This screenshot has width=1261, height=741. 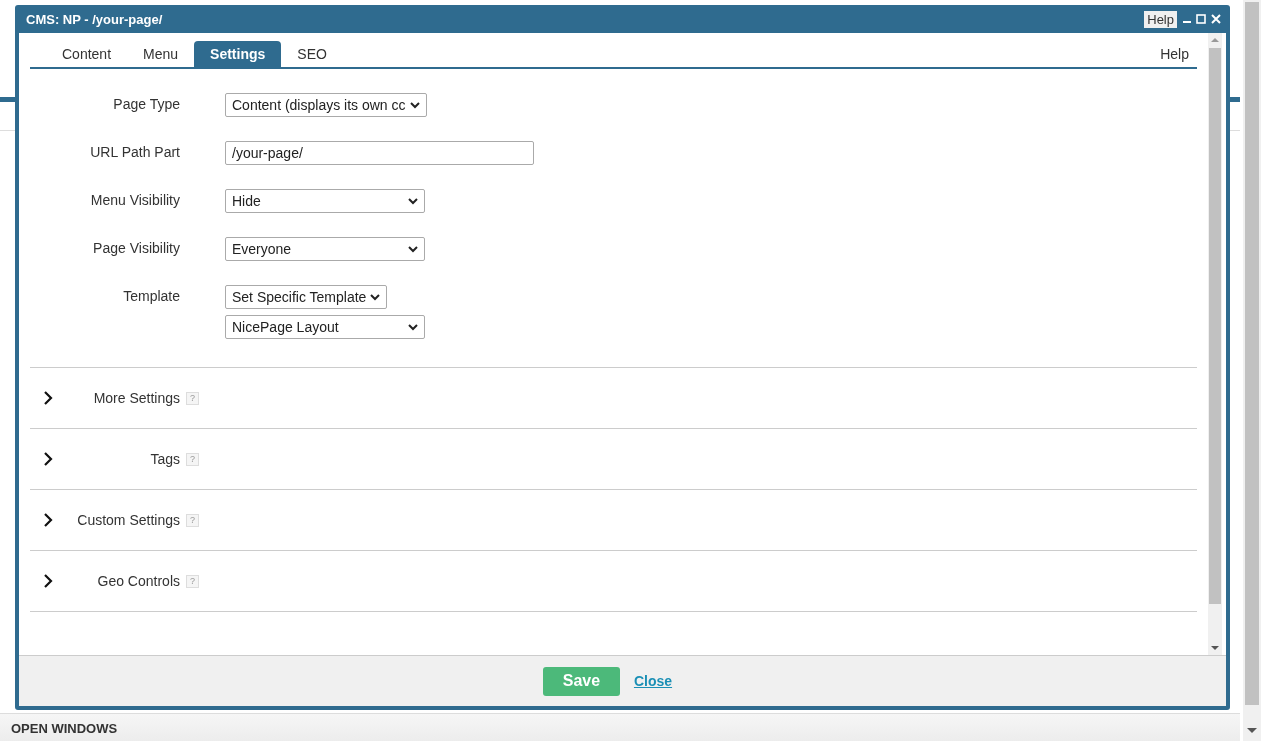 What do you see at coordinates (613, 580) in the screenshot?
I see `collapsible-section: Geo Controls ?` at bounding box center [613, 580].